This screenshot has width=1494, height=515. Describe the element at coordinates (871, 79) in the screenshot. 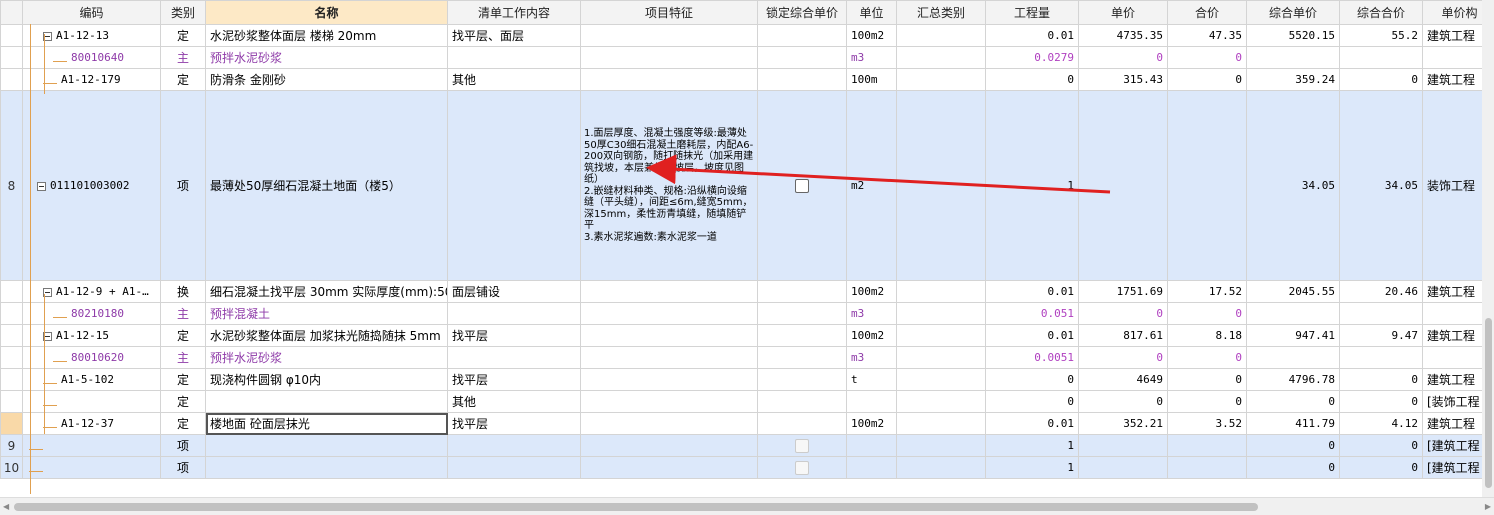

I see `unit-cell: 100m` at that location.